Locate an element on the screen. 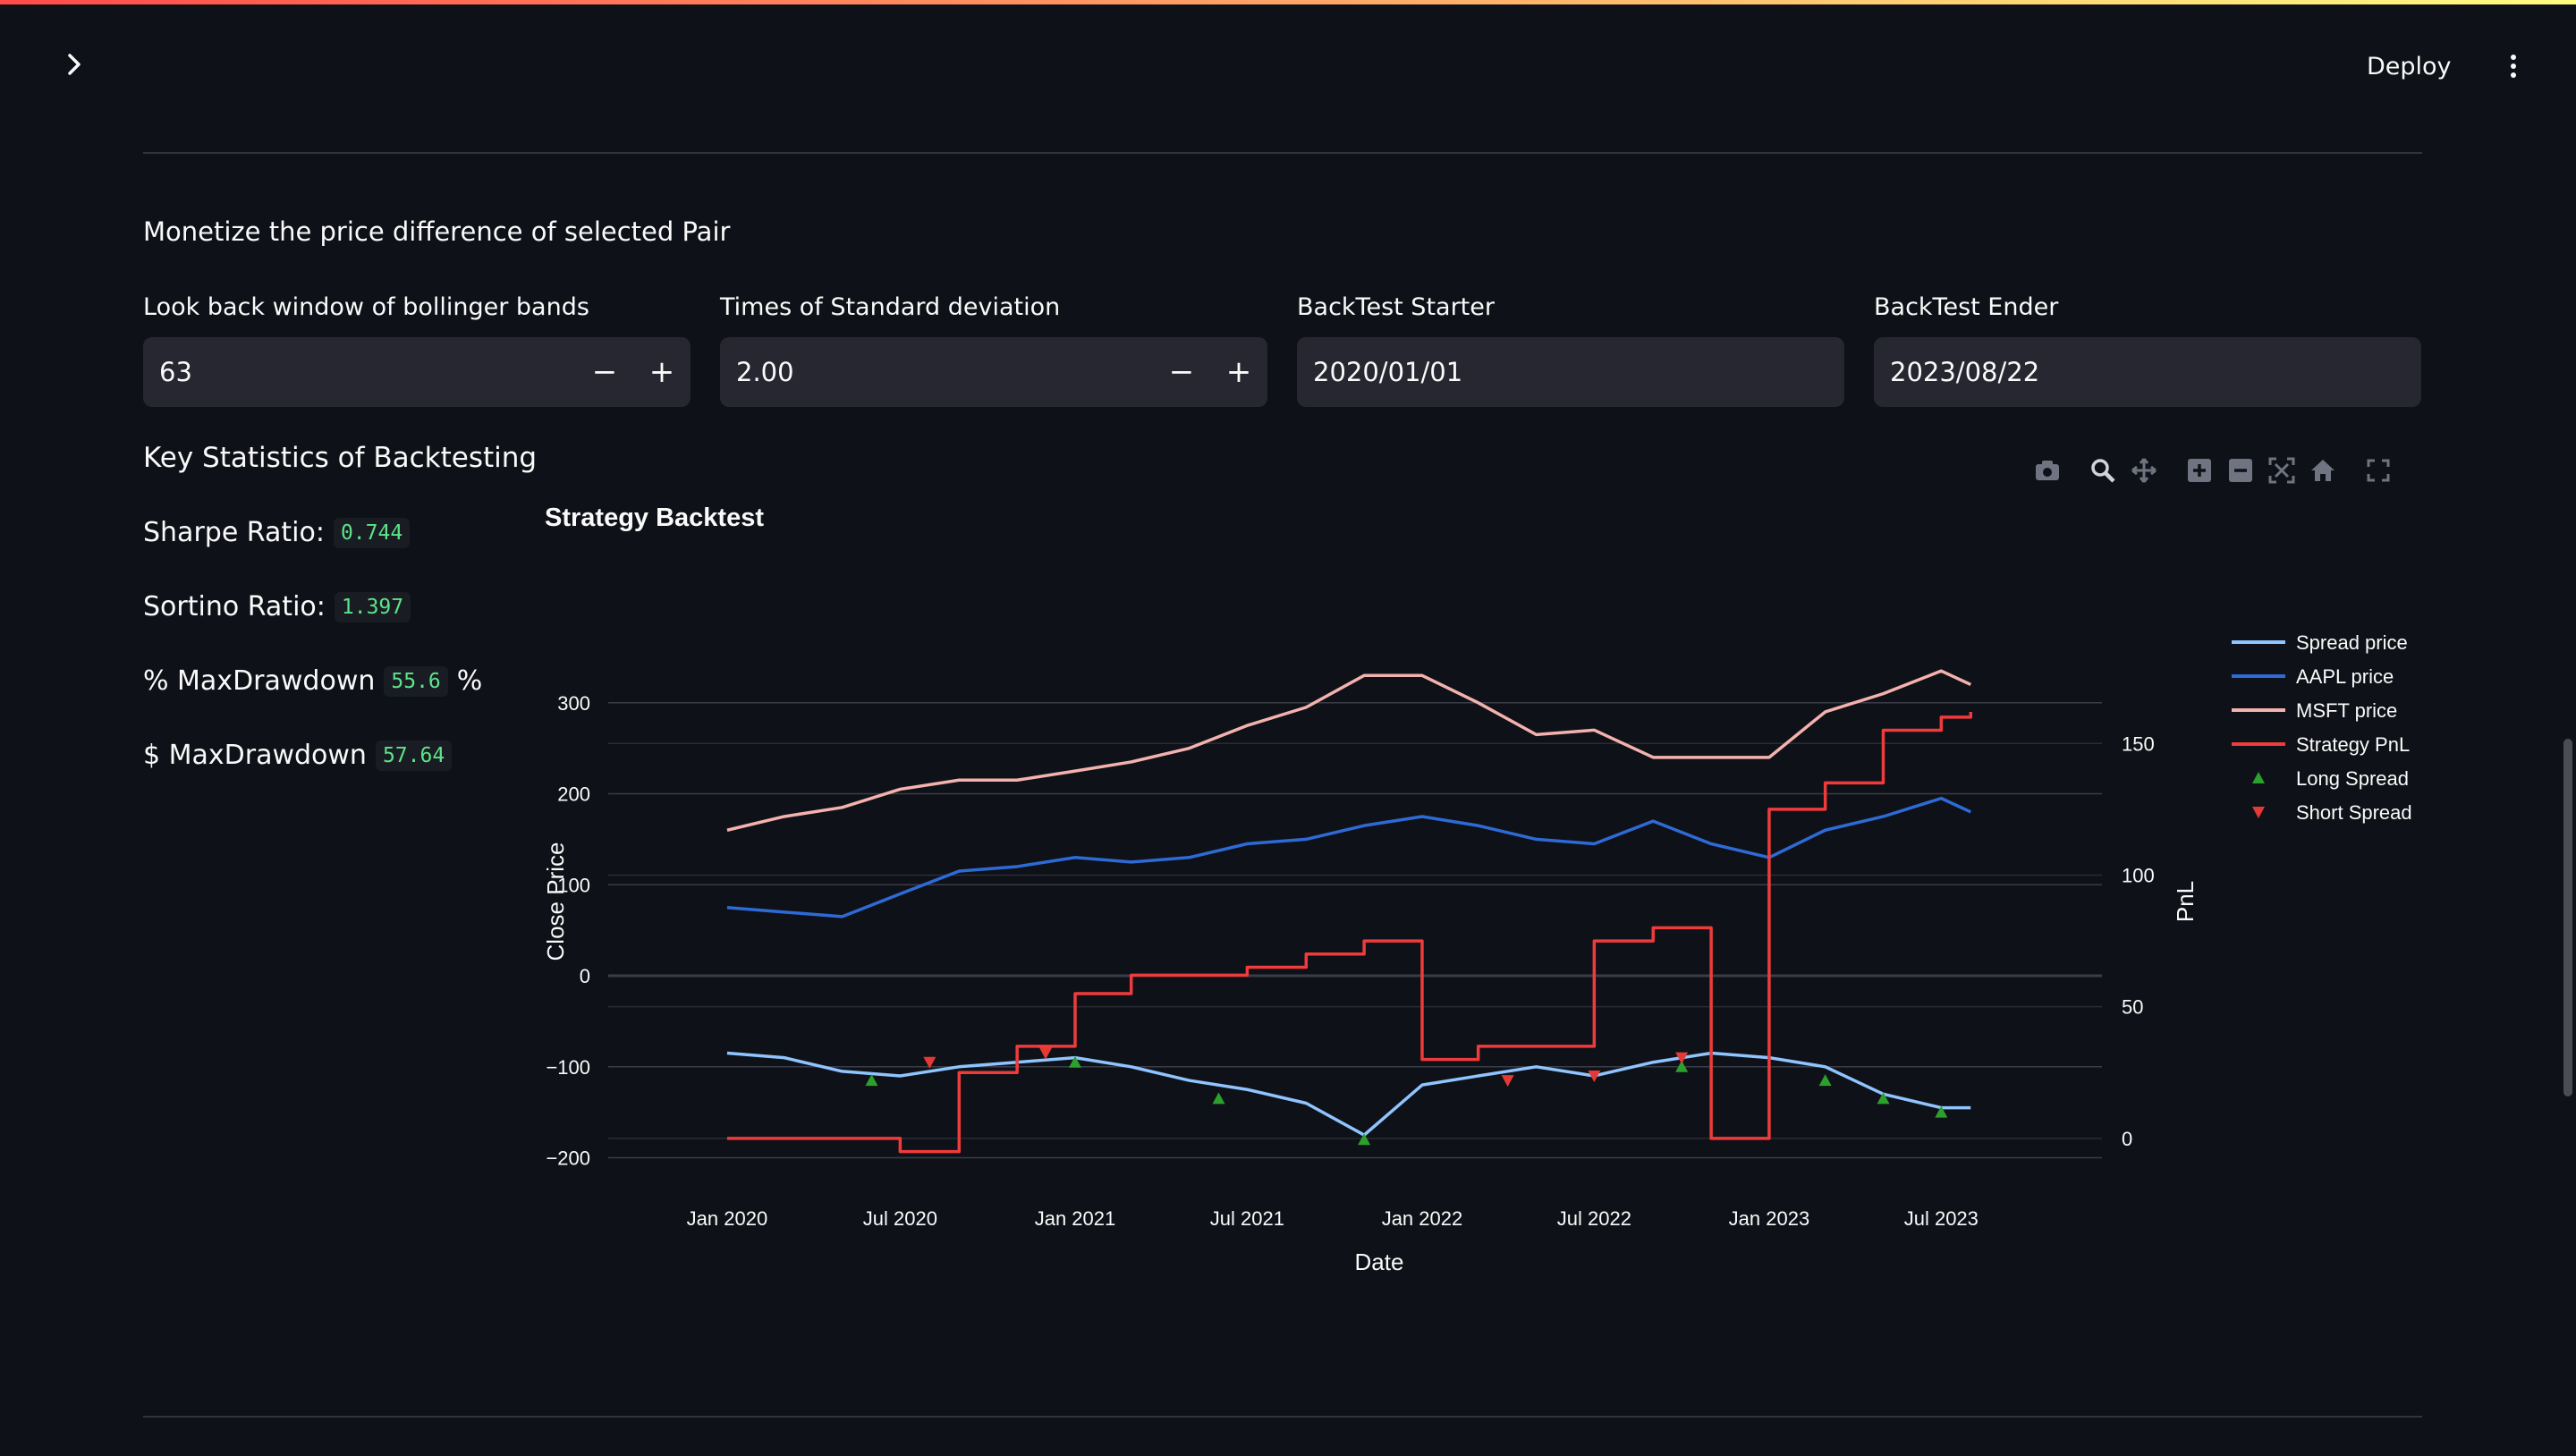 This screenshot has width=2576, height=1456. x-tick-label: Jul 2020 is located at coordinates (900, 1218).